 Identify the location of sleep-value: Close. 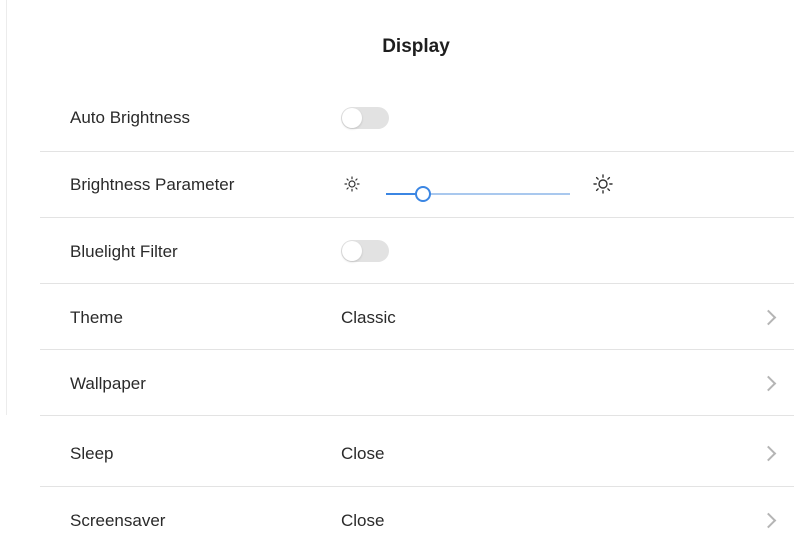
(363, 453).